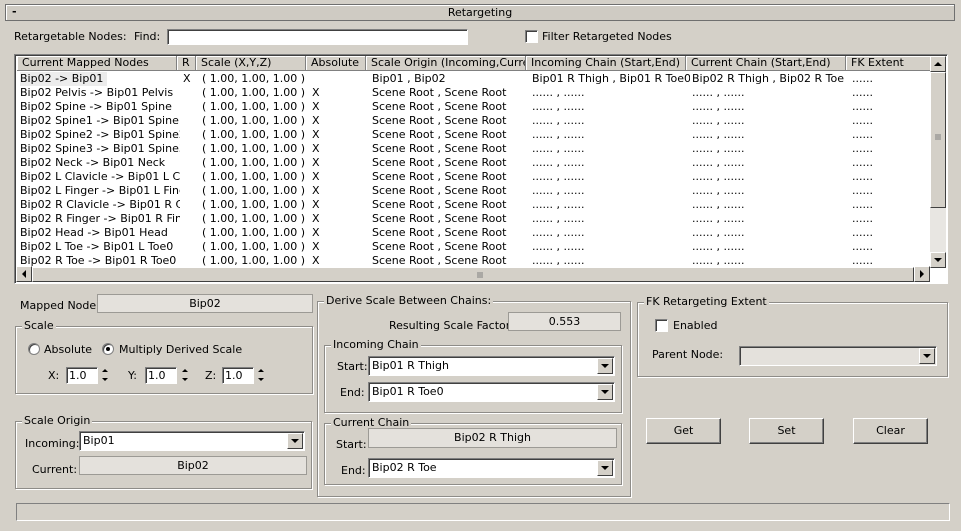 Image resolution: width=961 pixels, height=531 pixels. Describe the element at coordinates (97, 63) in the screenshot. I see `column-header: Current Mapped Nodes` at that location.